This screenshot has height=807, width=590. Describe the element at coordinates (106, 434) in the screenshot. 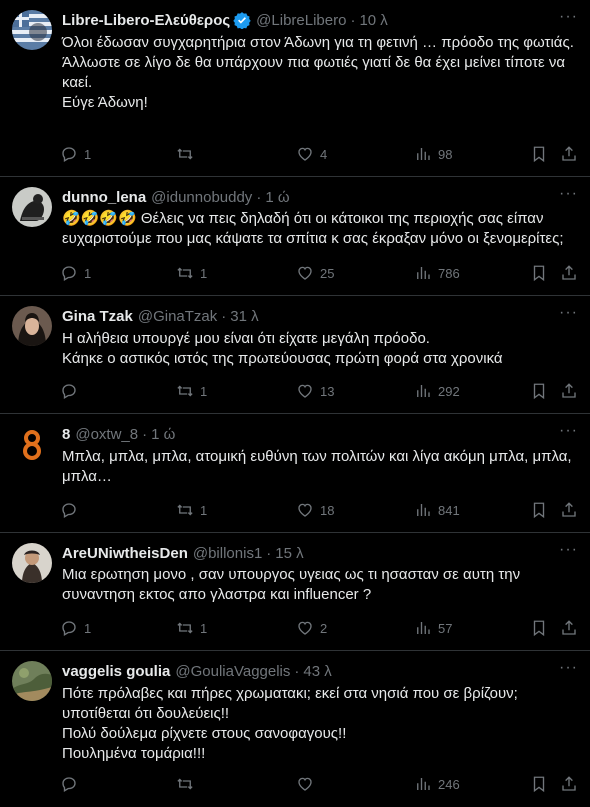

I see `author-handle: @oxtw_8` at that location.